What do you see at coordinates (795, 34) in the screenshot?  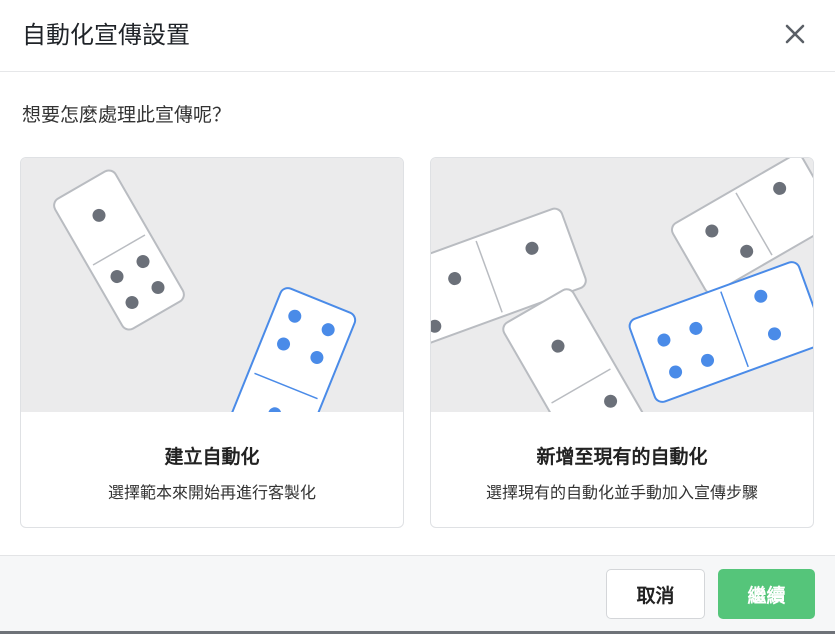 I see `close-icon` at bounding box center [795, 34].